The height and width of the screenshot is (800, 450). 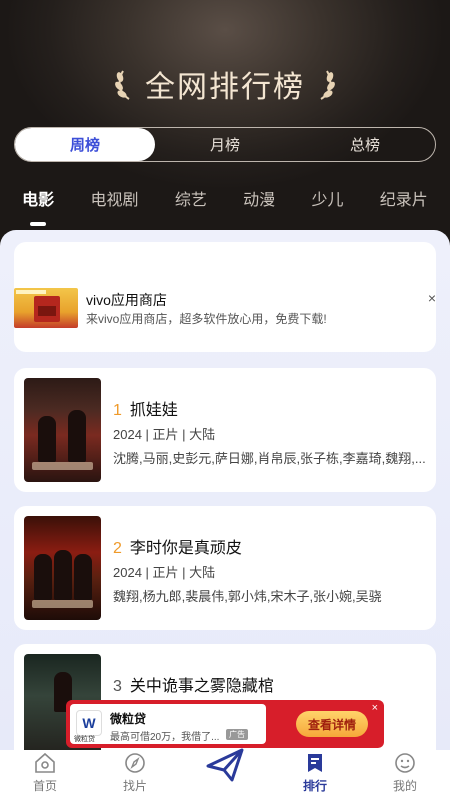 What do you see at coordinates (405, 775) in the screenshot?
I see `tab-profile: 我的` at bounding box center [405, 775].